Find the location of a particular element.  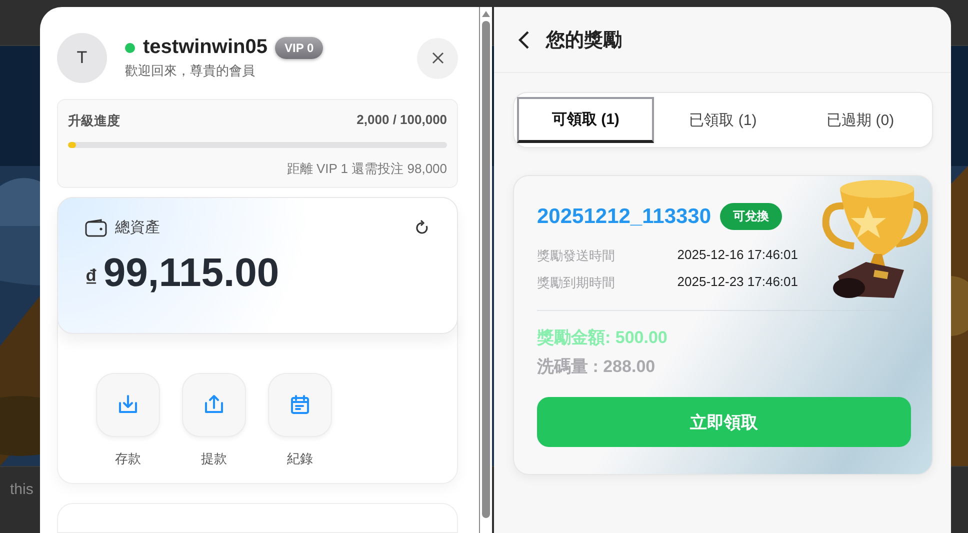

back-icon is located at coordinates (524, 40).